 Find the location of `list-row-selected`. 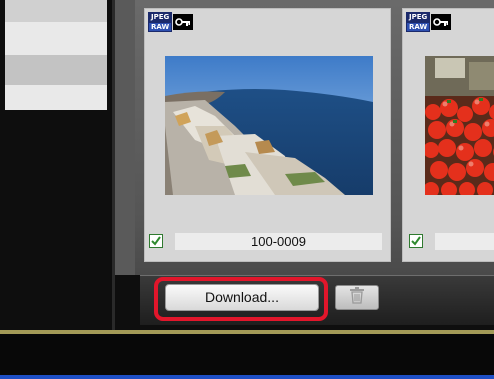

list-row-selected is located at coordinates (56, 70).